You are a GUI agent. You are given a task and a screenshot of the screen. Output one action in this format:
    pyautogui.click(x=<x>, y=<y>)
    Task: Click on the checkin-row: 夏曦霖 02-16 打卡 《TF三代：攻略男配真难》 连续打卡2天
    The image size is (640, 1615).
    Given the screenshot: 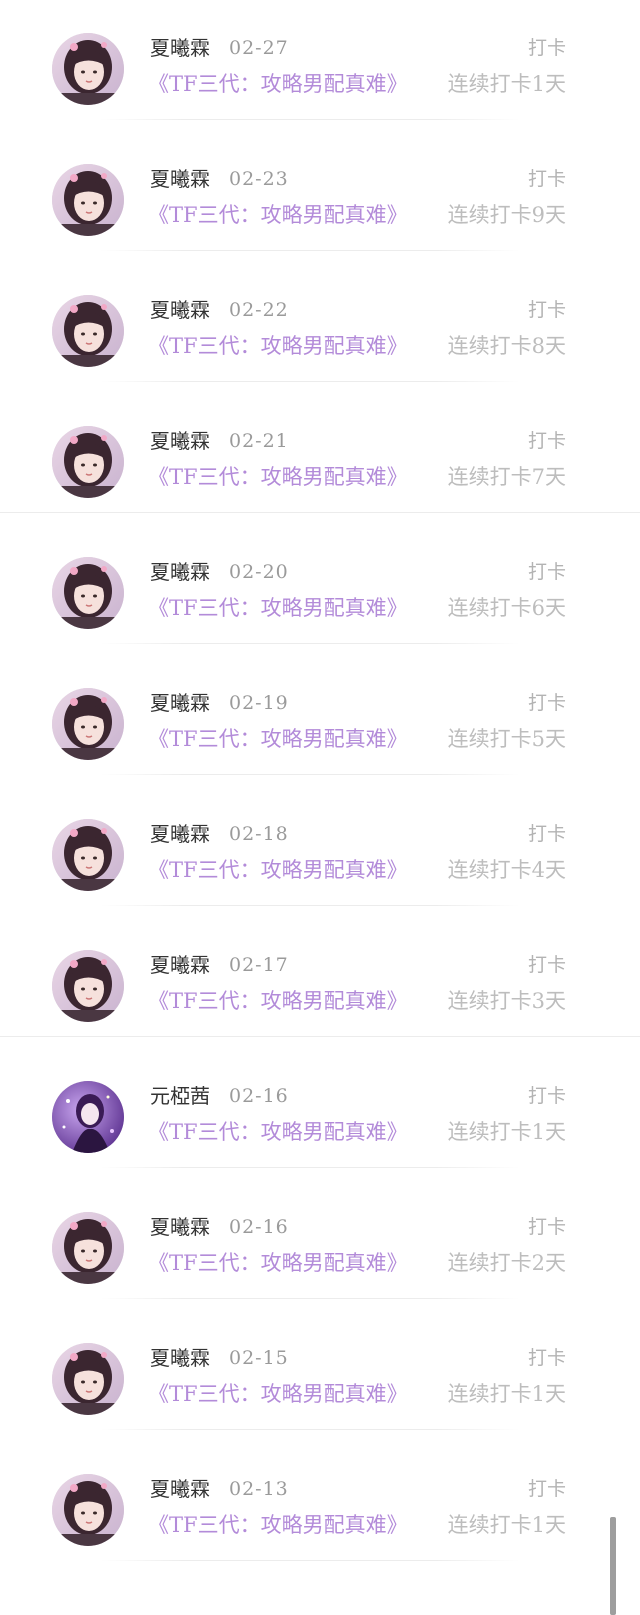 What is the action you would take?
    pyautogui.click(x=320, y=1244)
    